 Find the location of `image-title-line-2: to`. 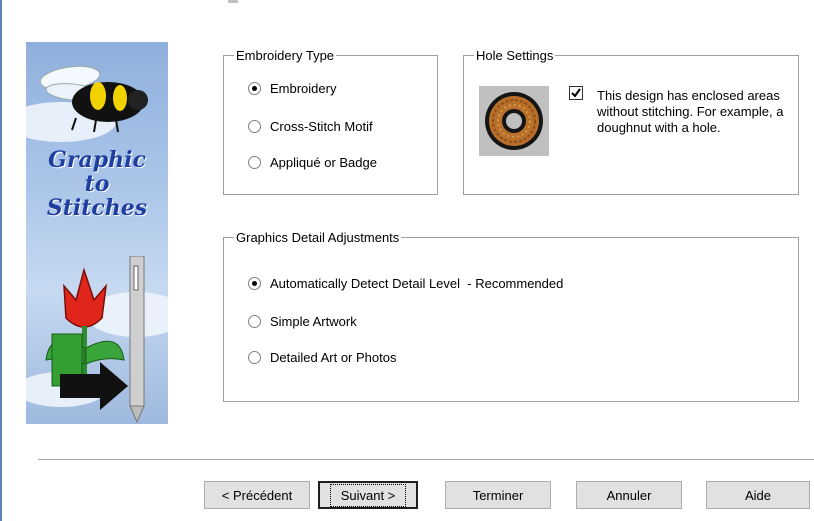

image-title-line-2: to is located at coordinates (97, 184).